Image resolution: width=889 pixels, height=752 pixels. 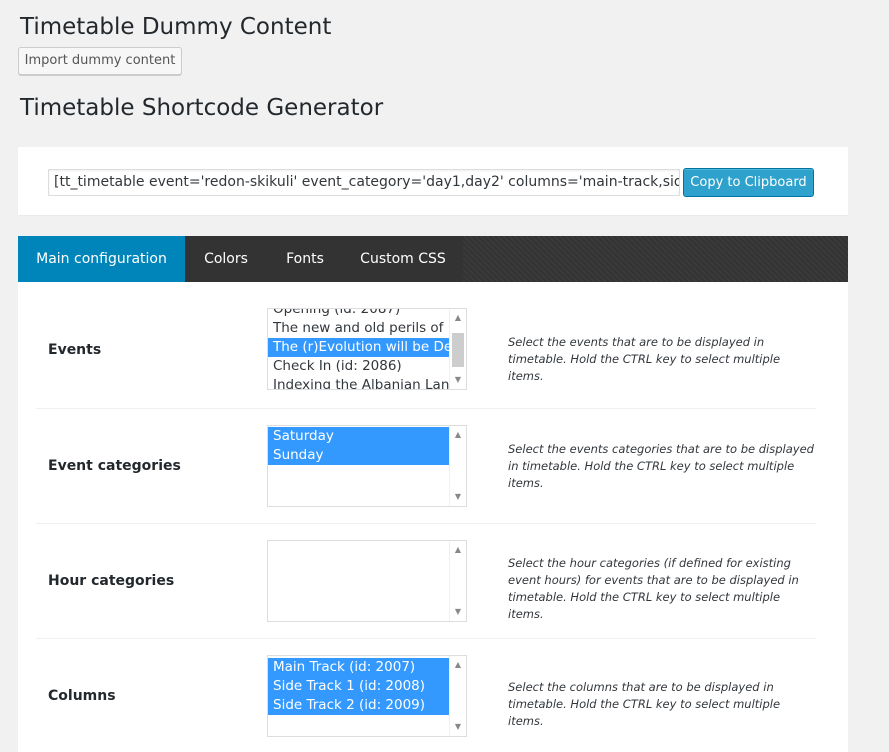 What do you see at coordinates (101, 259) in the screenshot?
I see `tab-main-configuration: Main configuration` at bounding box center [101, 259].